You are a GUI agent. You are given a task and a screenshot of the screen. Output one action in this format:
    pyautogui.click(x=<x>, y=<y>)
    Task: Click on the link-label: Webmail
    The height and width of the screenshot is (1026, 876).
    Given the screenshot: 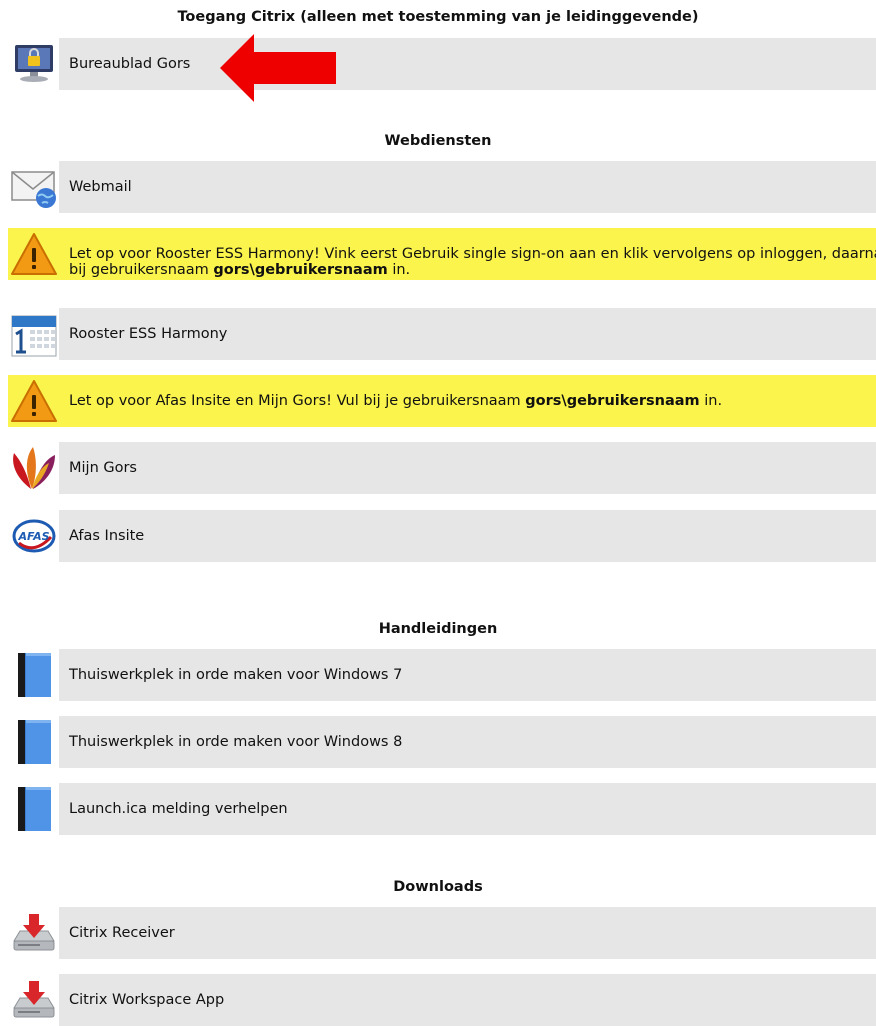 What is the action you would take?
    pyautogui.click(x=100, y=187)
    